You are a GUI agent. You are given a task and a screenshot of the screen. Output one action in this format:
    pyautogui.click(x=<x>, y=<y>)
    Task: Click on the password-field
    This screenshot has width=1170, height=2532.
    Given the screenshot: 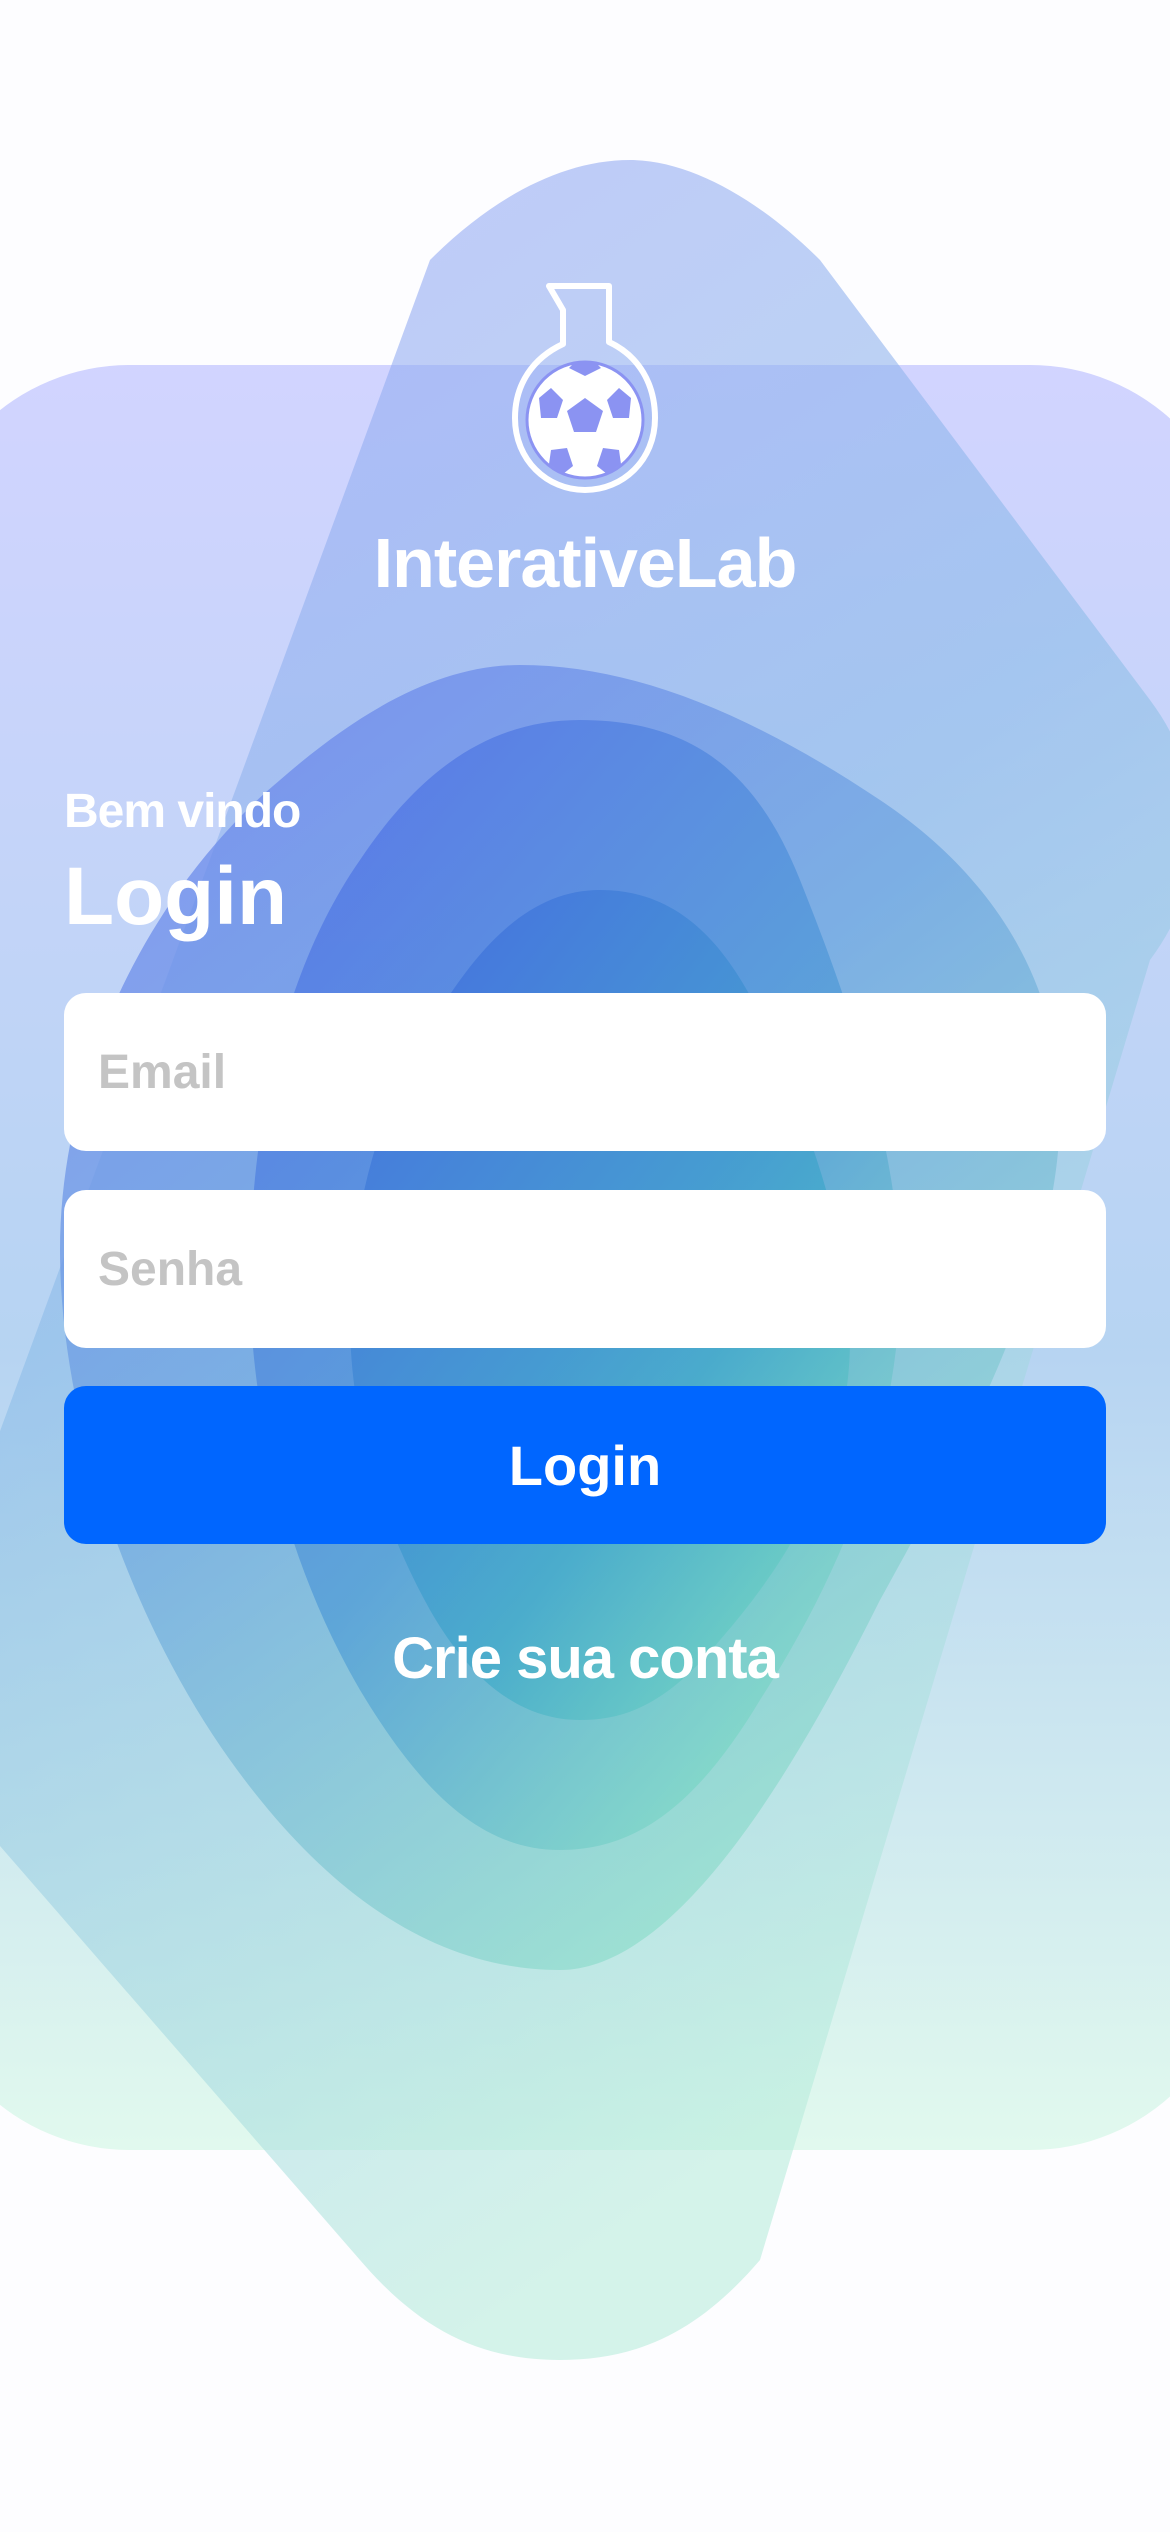 What is the action you would take?
    pyautogui.click(x=585, y=1269)
    